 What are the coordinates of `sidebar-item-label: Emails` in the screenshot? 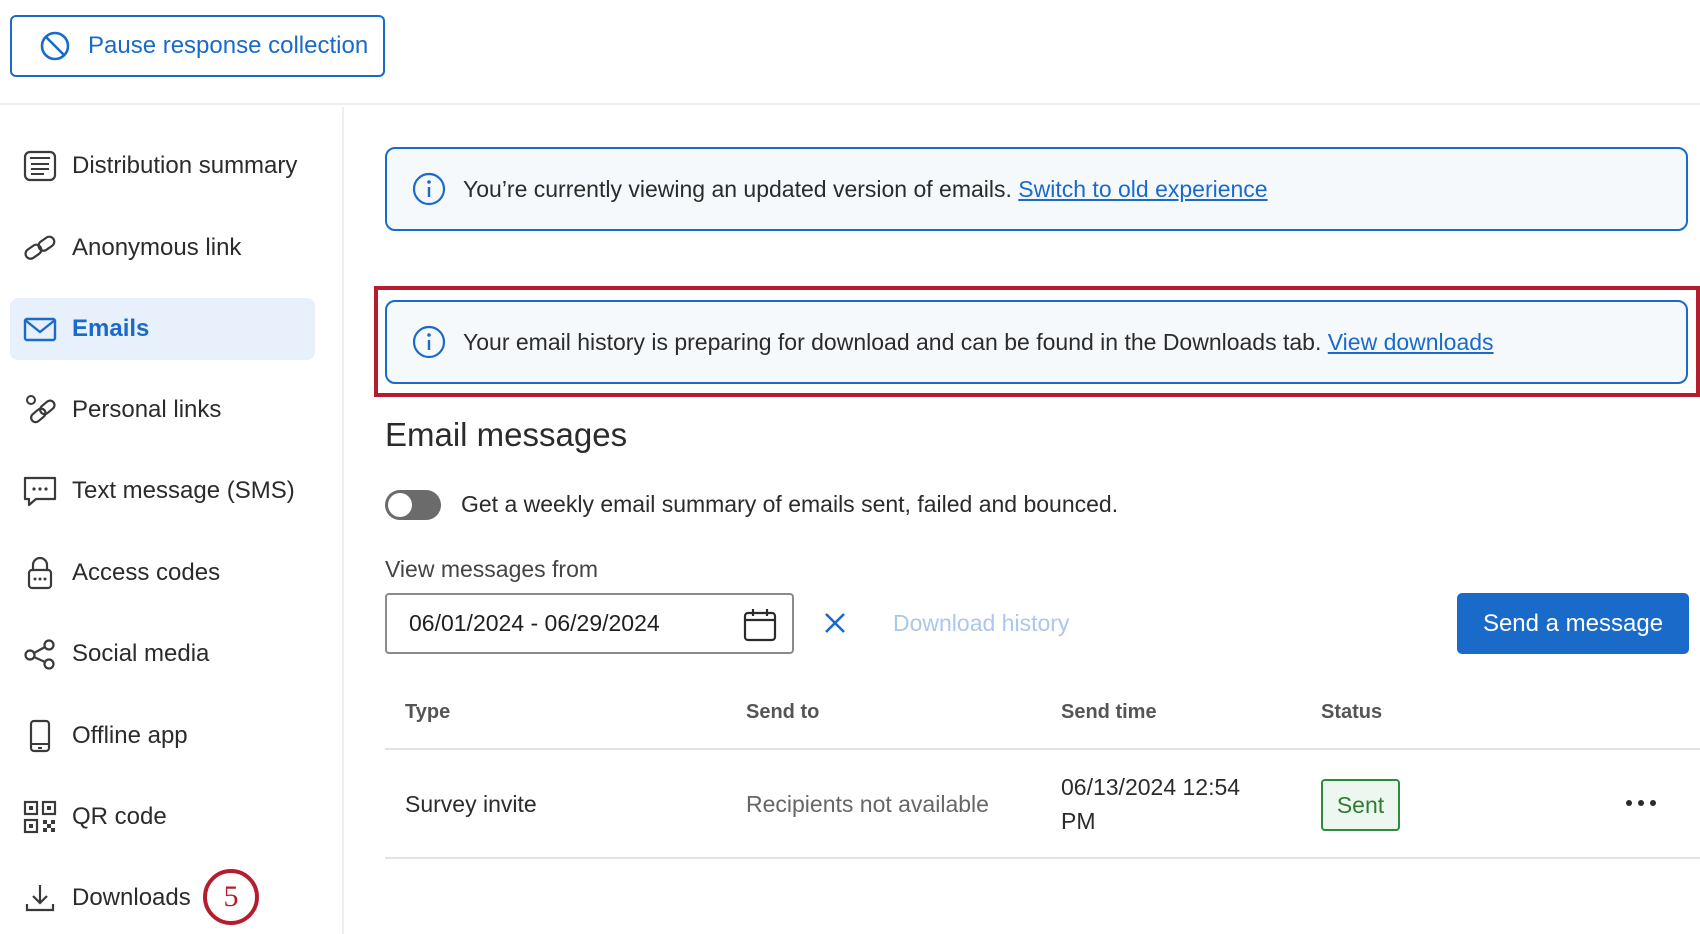 It's located at (111, 328).